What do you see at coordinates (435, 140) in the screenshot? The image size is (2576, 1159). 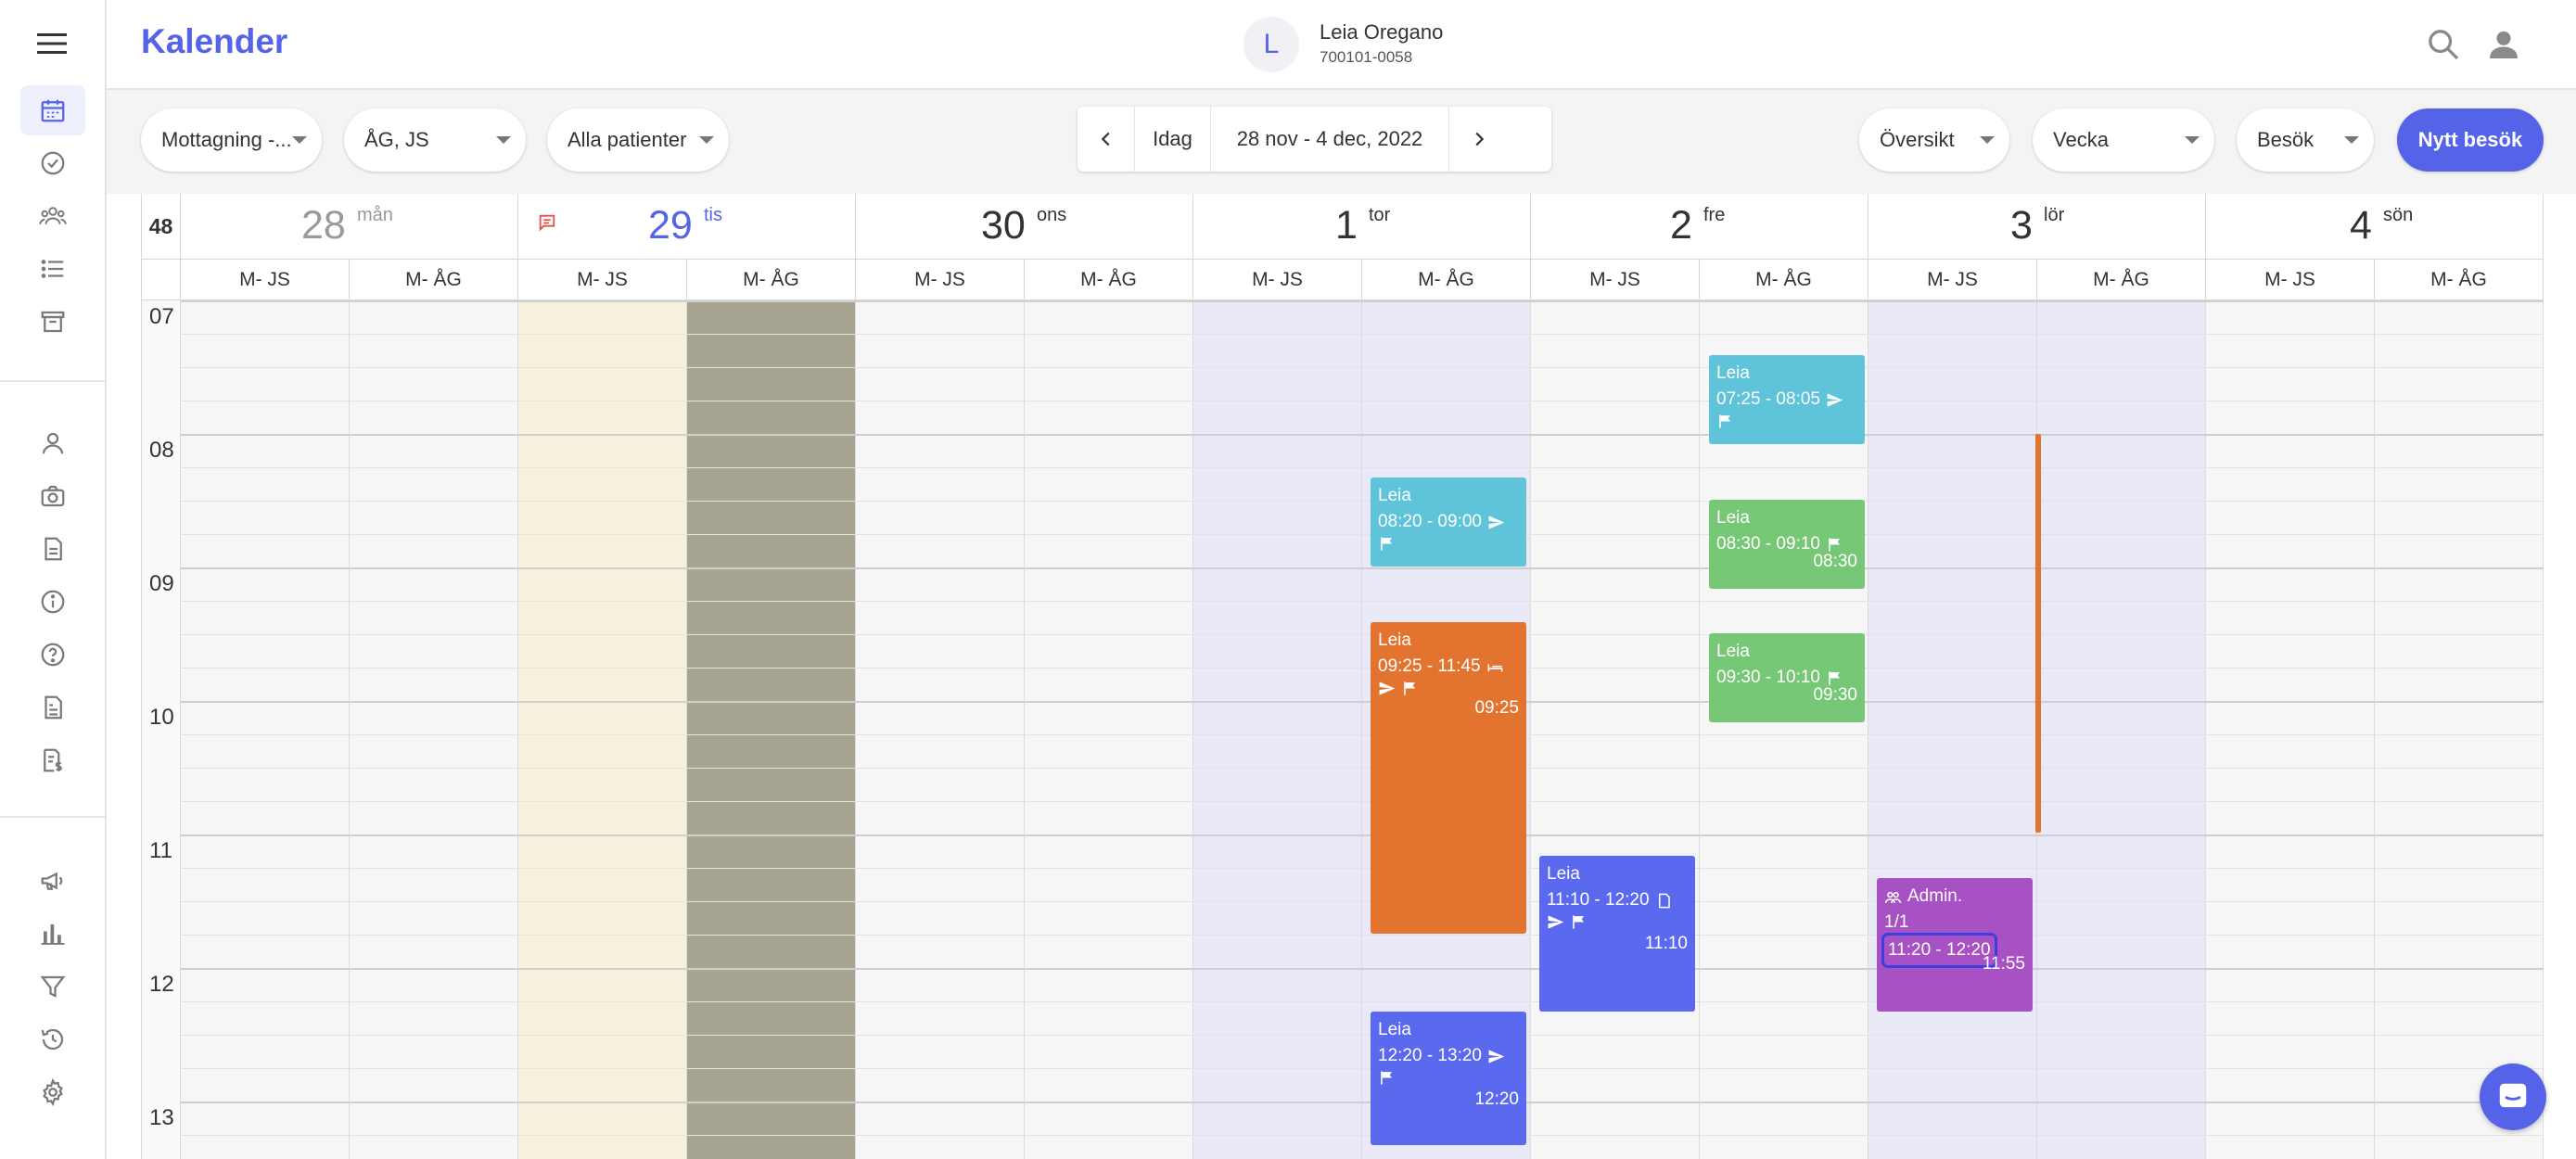 I see `staff-dropdown: ÅG, JS` at bounding box center [435, 140].